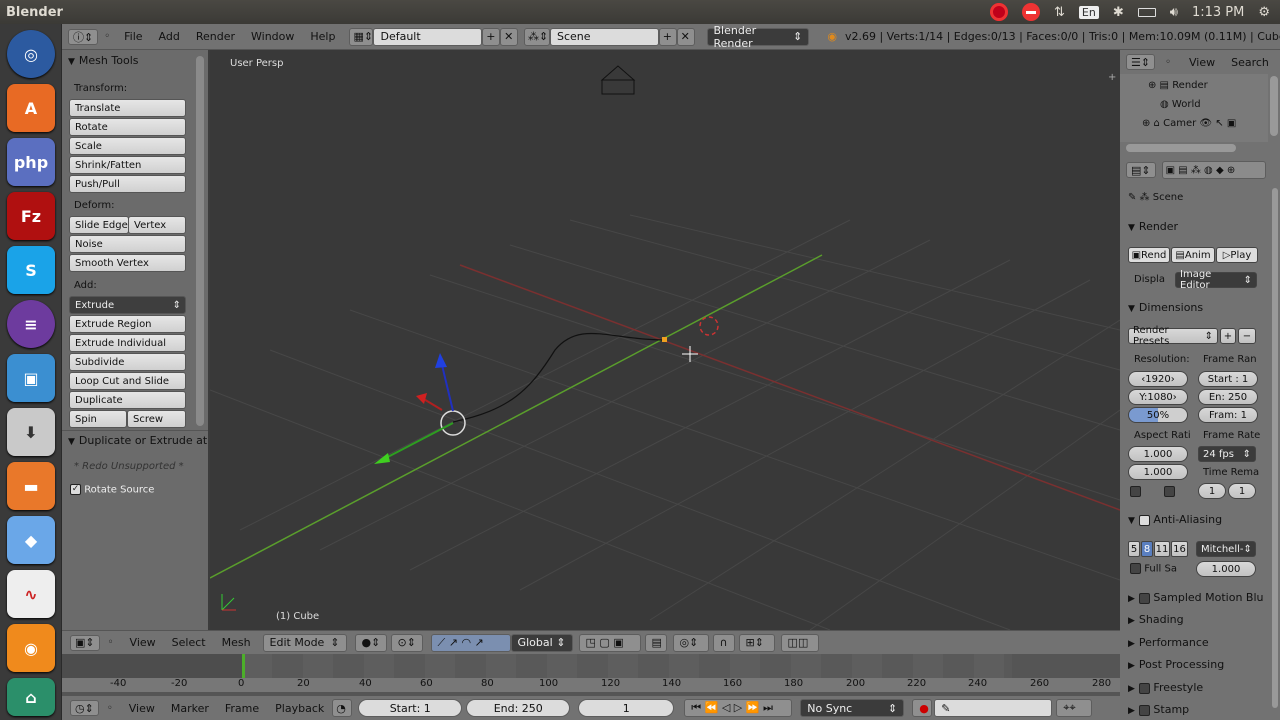 This screenshot has height=720, width=1280. I want to click on bluetooth-icon: ✱, so click(1118, 12).